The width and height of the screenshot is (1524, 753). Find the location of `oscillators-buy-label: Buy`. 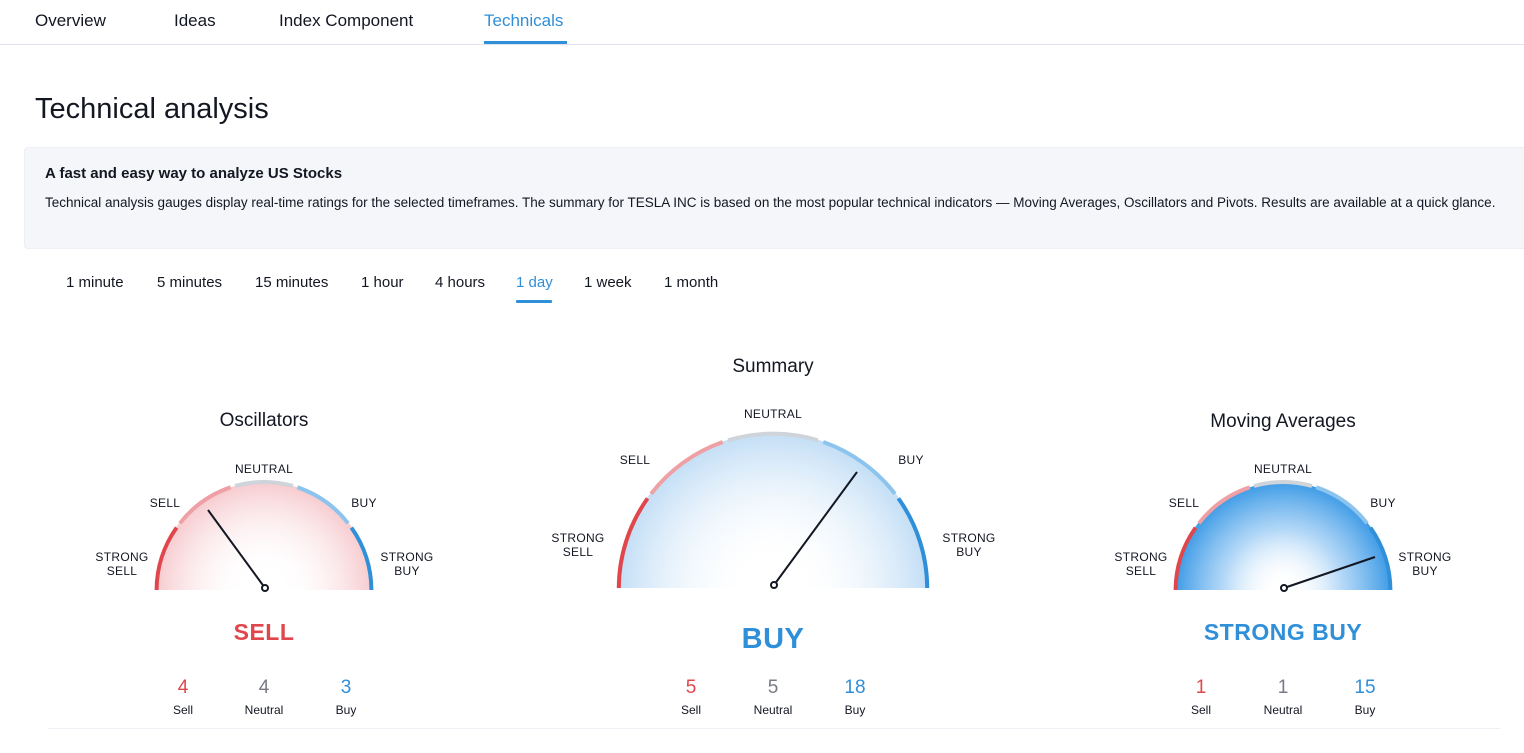

oscillators-buy-label: Buy is located at coordinates (346, 710).